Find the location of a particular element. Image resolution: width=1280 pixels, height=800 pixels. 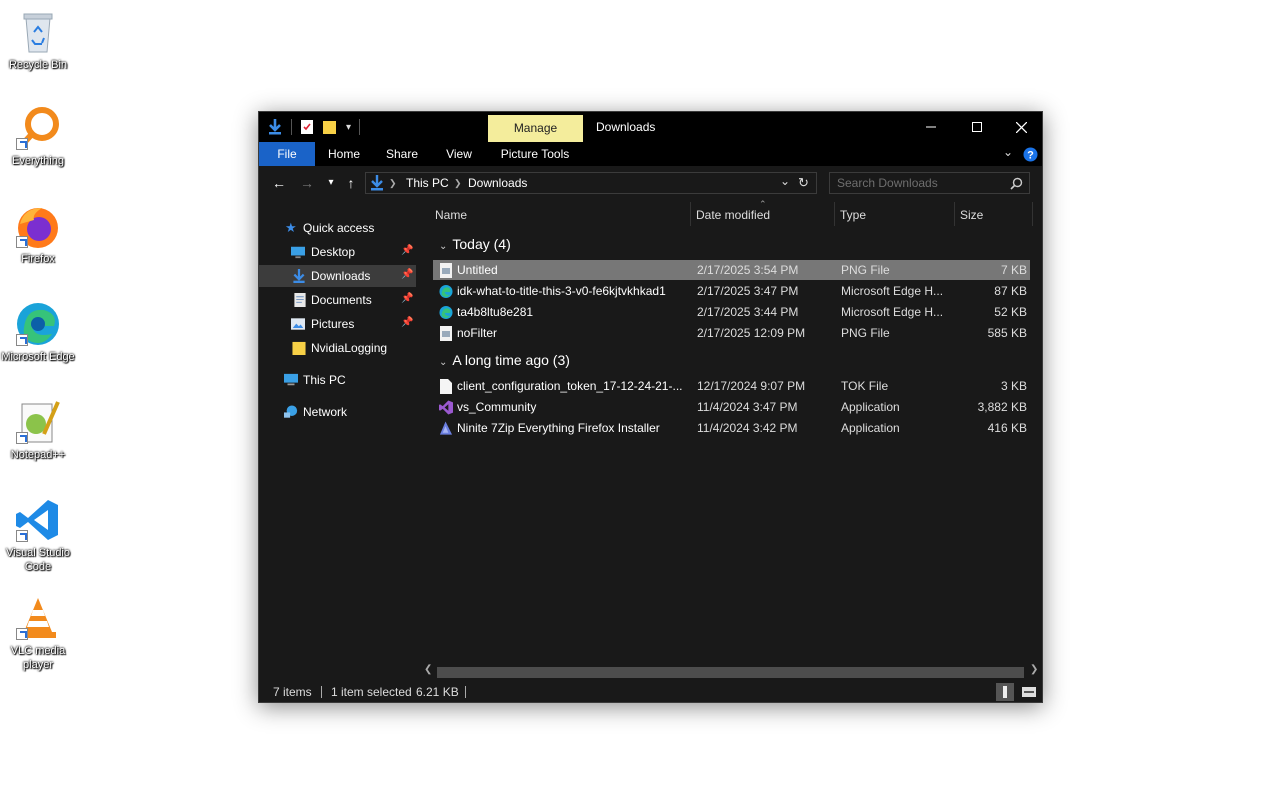

tab-file: File is located at coordinates (287, 154).